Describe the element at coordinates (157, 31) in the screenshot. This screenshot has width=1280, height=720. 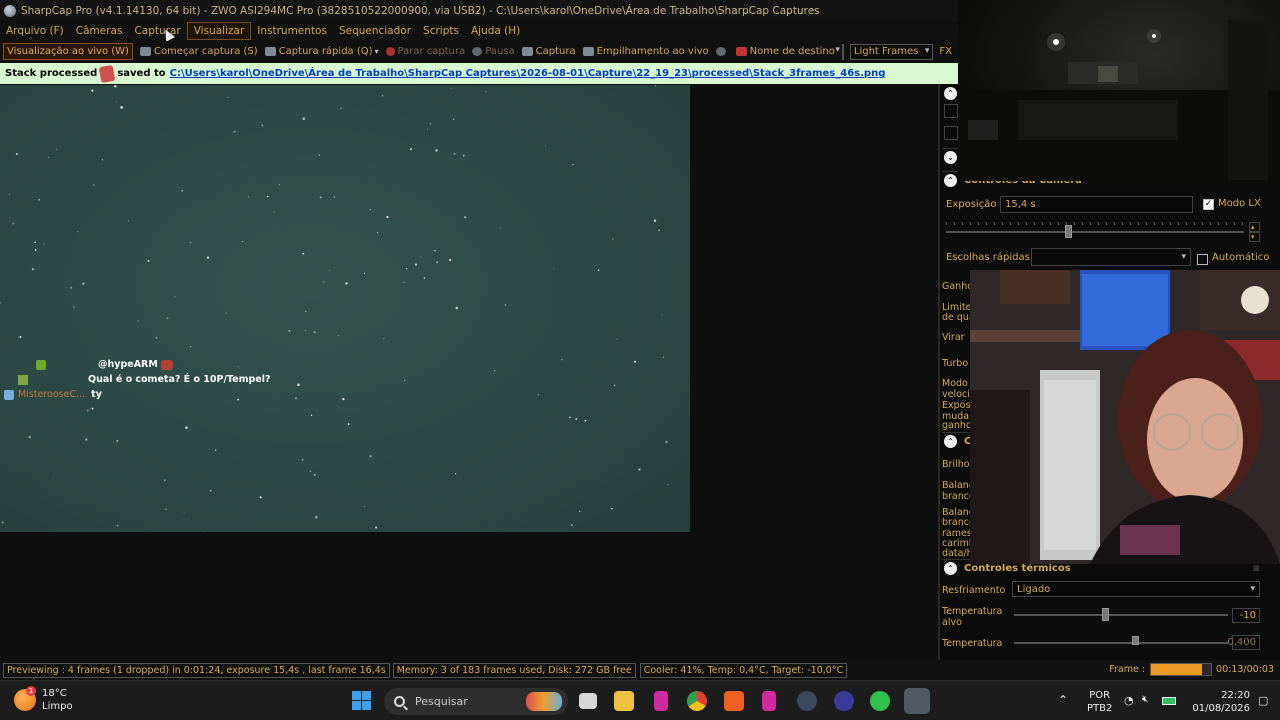
I see `menu-capturar: Capturar` at that location.